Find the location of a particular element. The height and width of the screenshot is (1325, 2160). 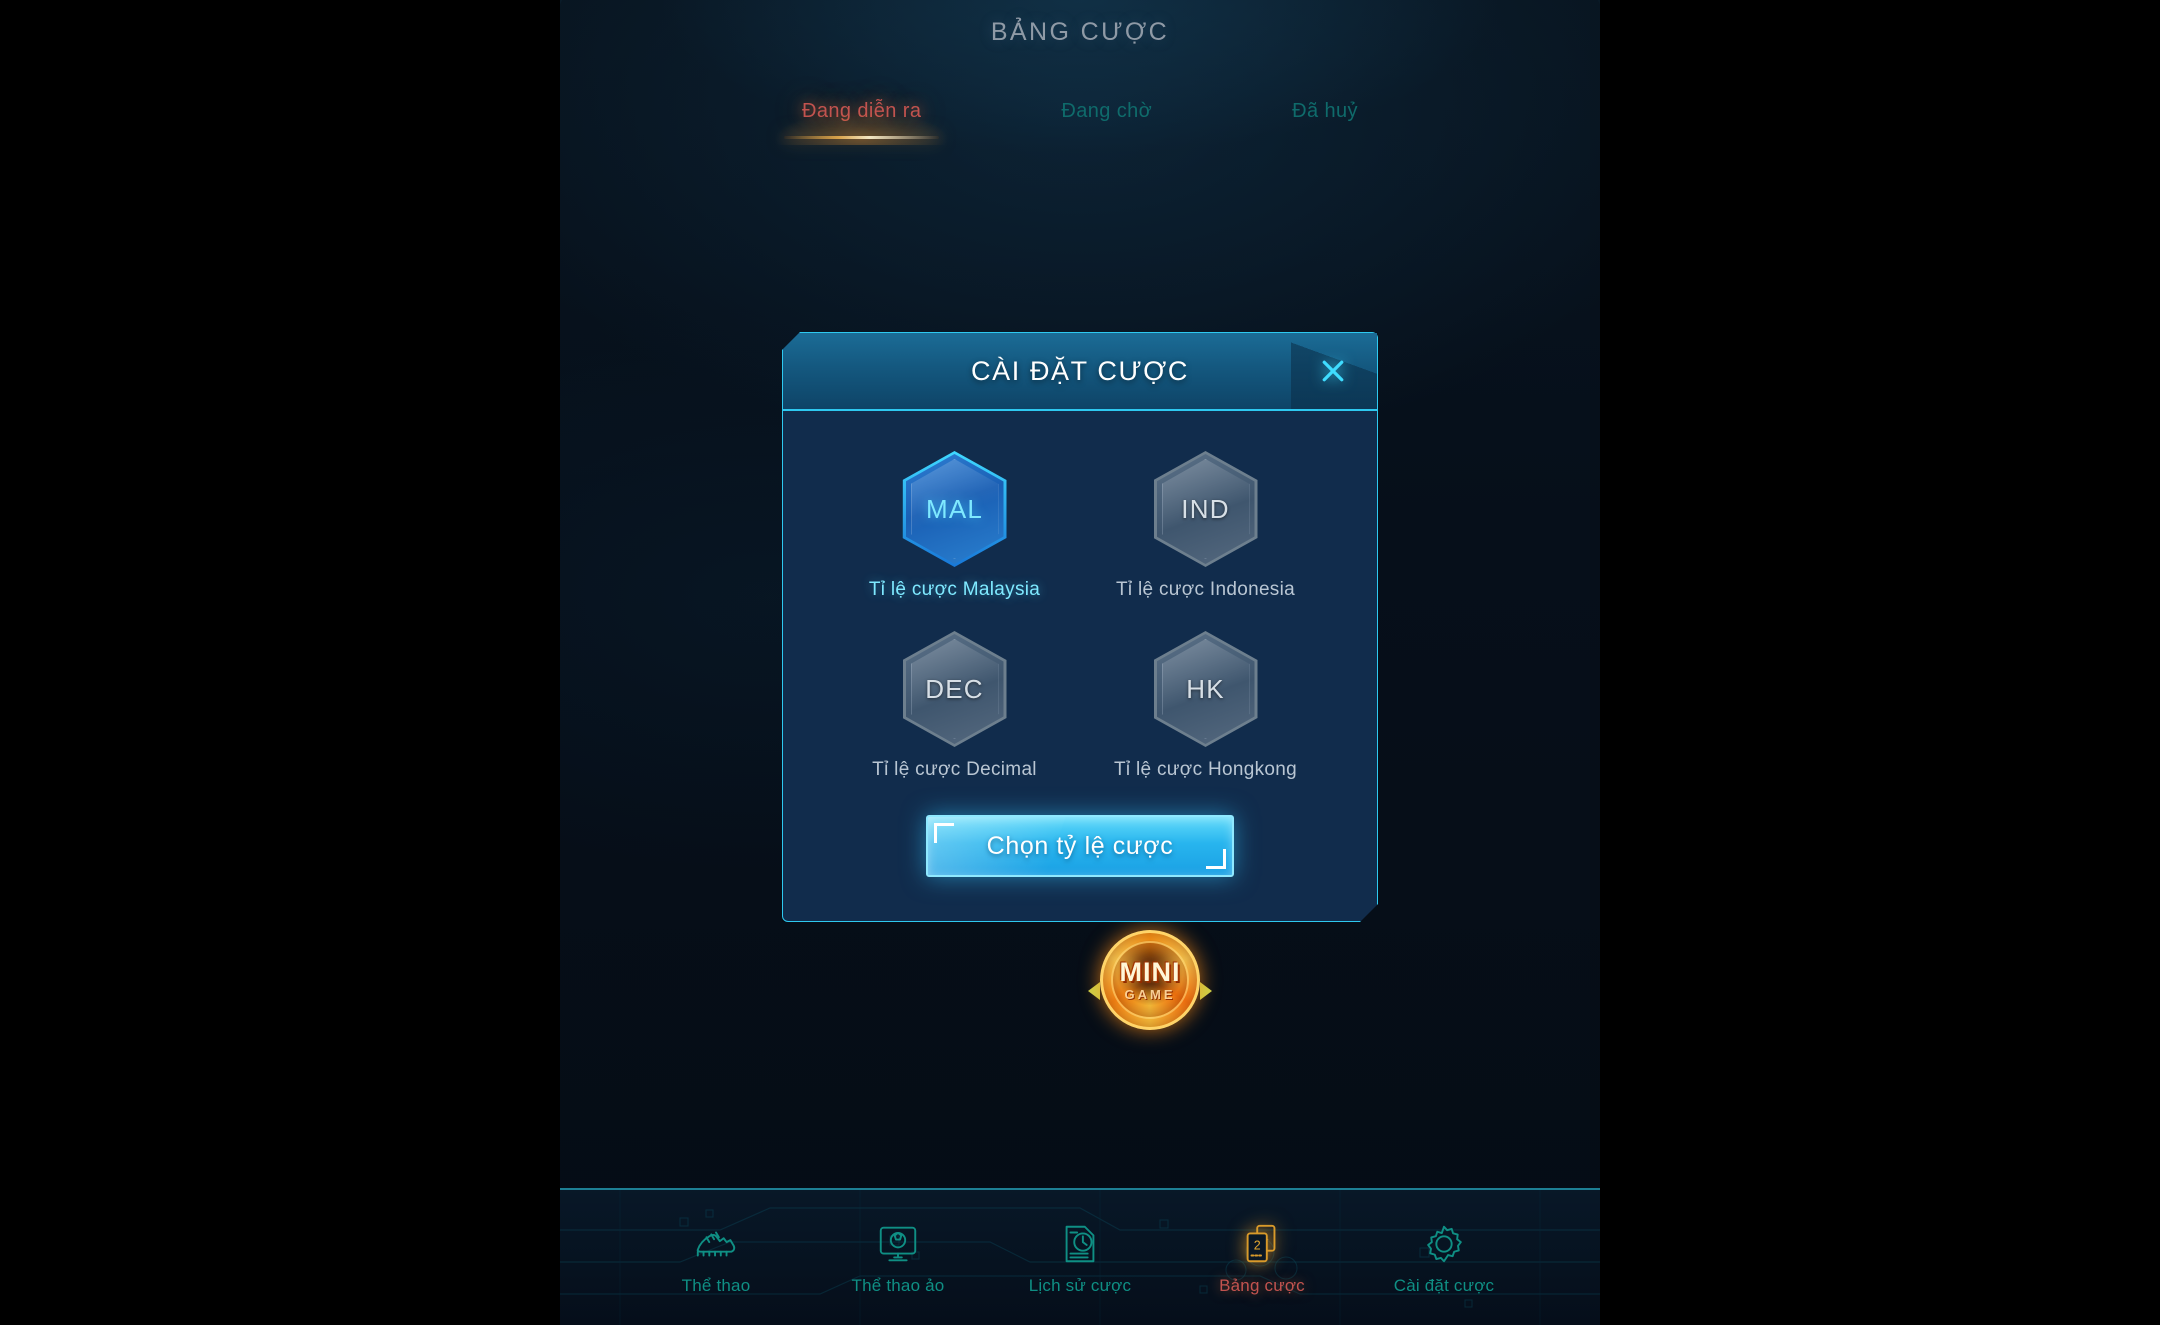

nav-item-label: Thể thao is located at coordinates (716, 1285).